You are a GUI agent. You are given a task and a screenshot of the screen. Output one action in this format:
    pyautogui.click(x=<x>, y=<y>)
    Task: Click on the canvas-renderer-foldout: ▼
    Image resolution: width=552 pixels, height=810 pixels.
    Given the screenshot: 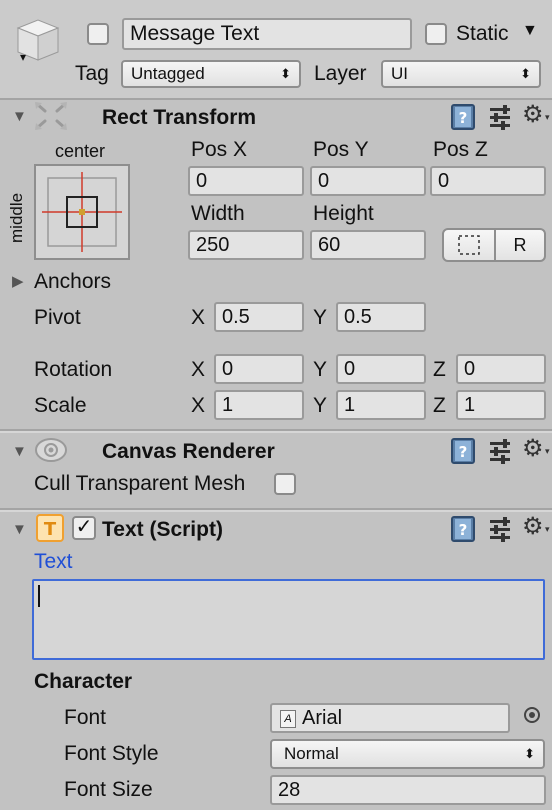 What is the action you would take?
    pyautogui.click(x=19, y=451)
    